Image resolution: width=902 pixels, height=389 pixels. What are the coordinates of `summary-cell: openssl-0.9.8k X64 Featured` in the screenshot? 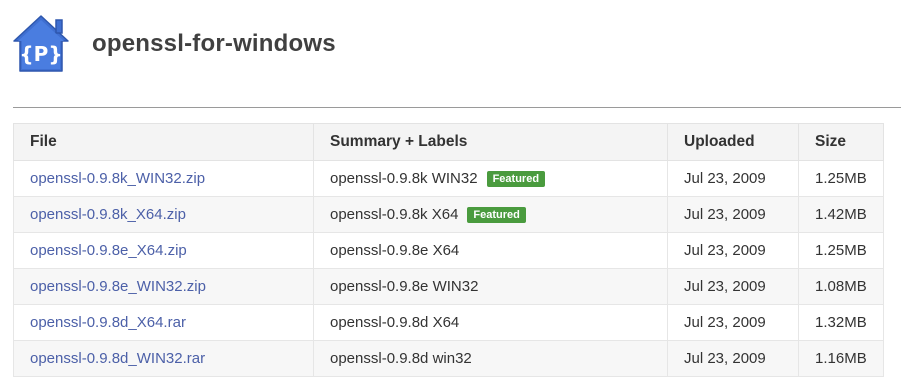 It's located at (490, 214).